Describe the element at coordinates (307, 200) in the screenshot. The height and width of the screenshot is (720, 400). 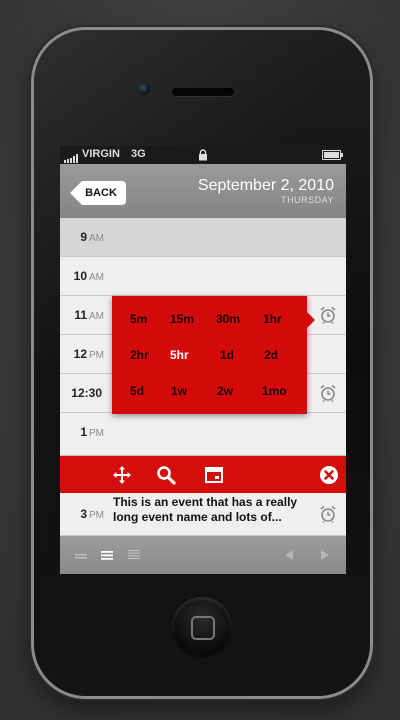
I see `header-weekday: THURSDAY` at that location.